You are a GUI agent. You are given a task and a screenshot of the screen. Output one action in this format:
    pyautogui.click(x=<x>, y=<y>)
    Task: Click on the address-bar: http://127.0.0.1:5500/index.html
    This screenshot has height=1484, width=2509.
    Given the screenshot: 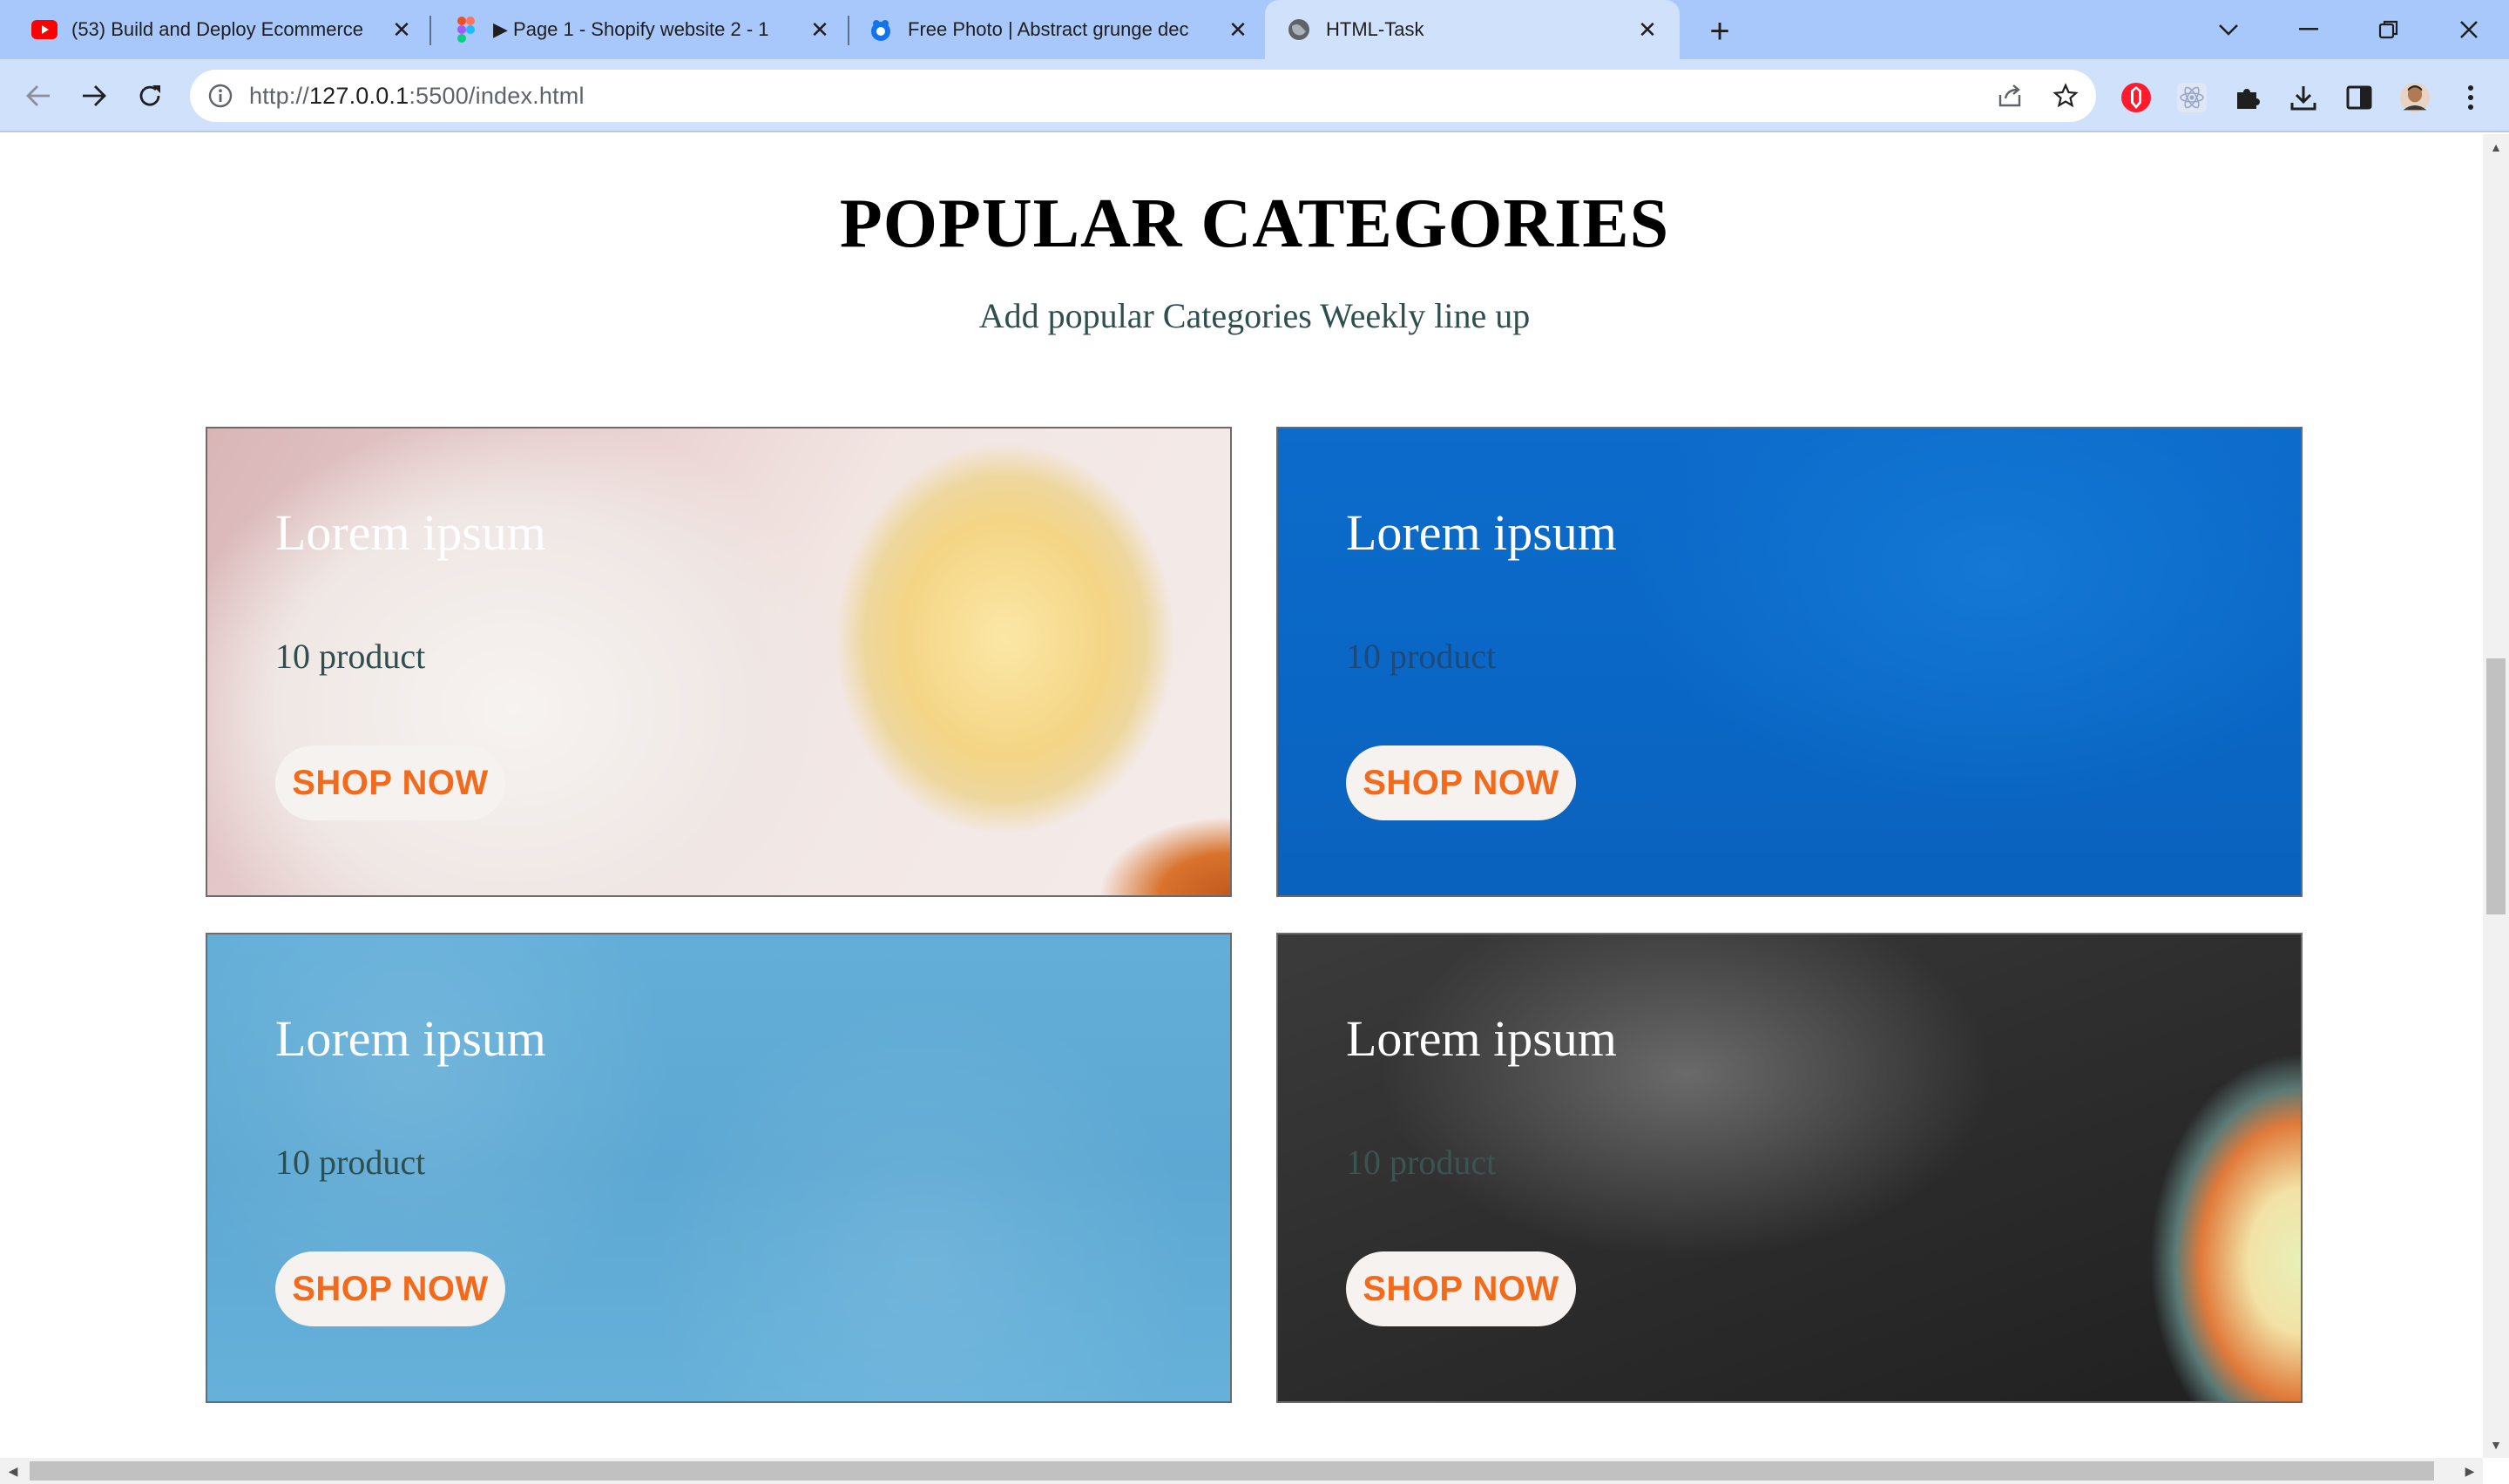 What is the action you would take?
    pyautogui.click(x=1143, y=96)
    